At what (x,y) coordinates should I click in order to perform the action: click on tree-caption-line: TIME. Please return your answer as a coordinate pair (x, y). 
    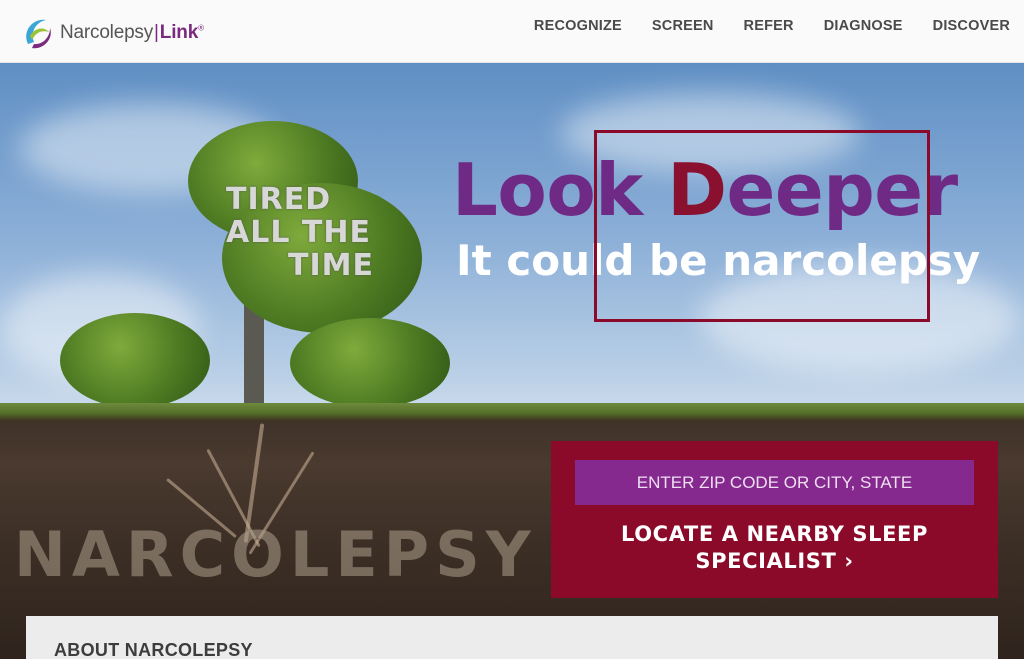
    Looking at the image, I should click on (331, 265).